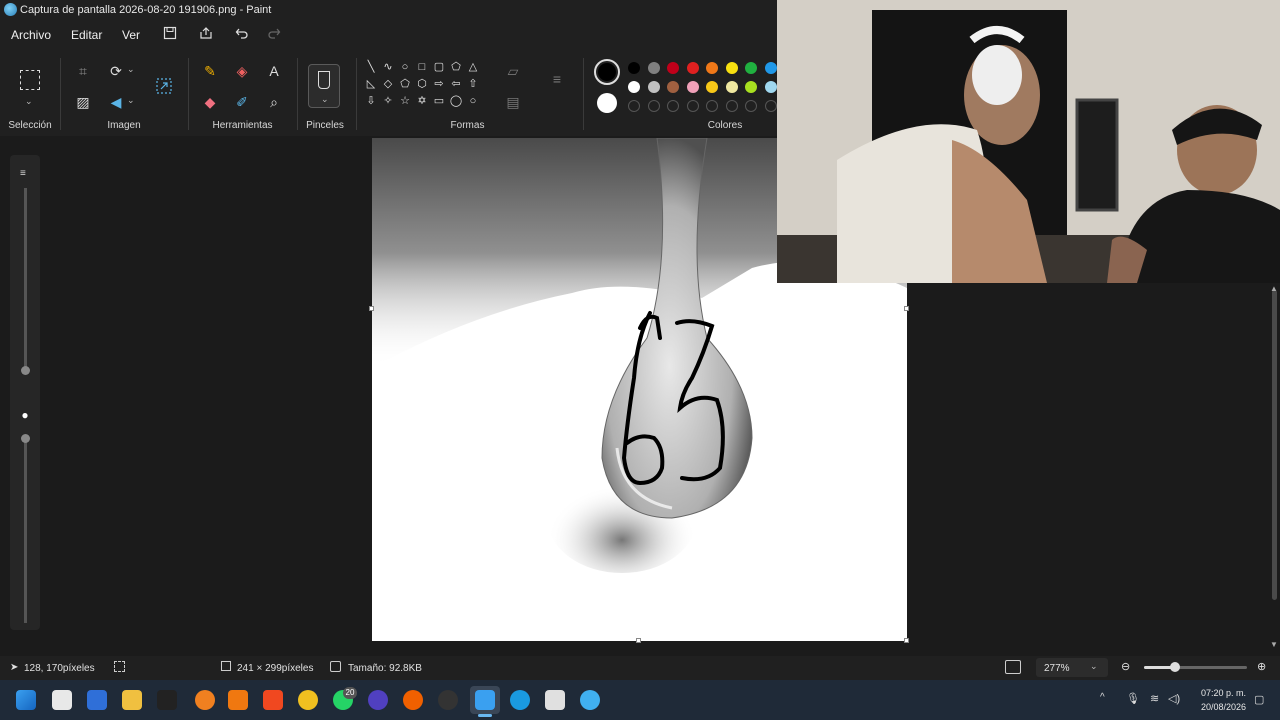 The image size is (1280, 720). What do you see at coordinates (405, 67) in the screenshot?
I see `oval-shape-icon: ○` at bounding box center [405, 67].